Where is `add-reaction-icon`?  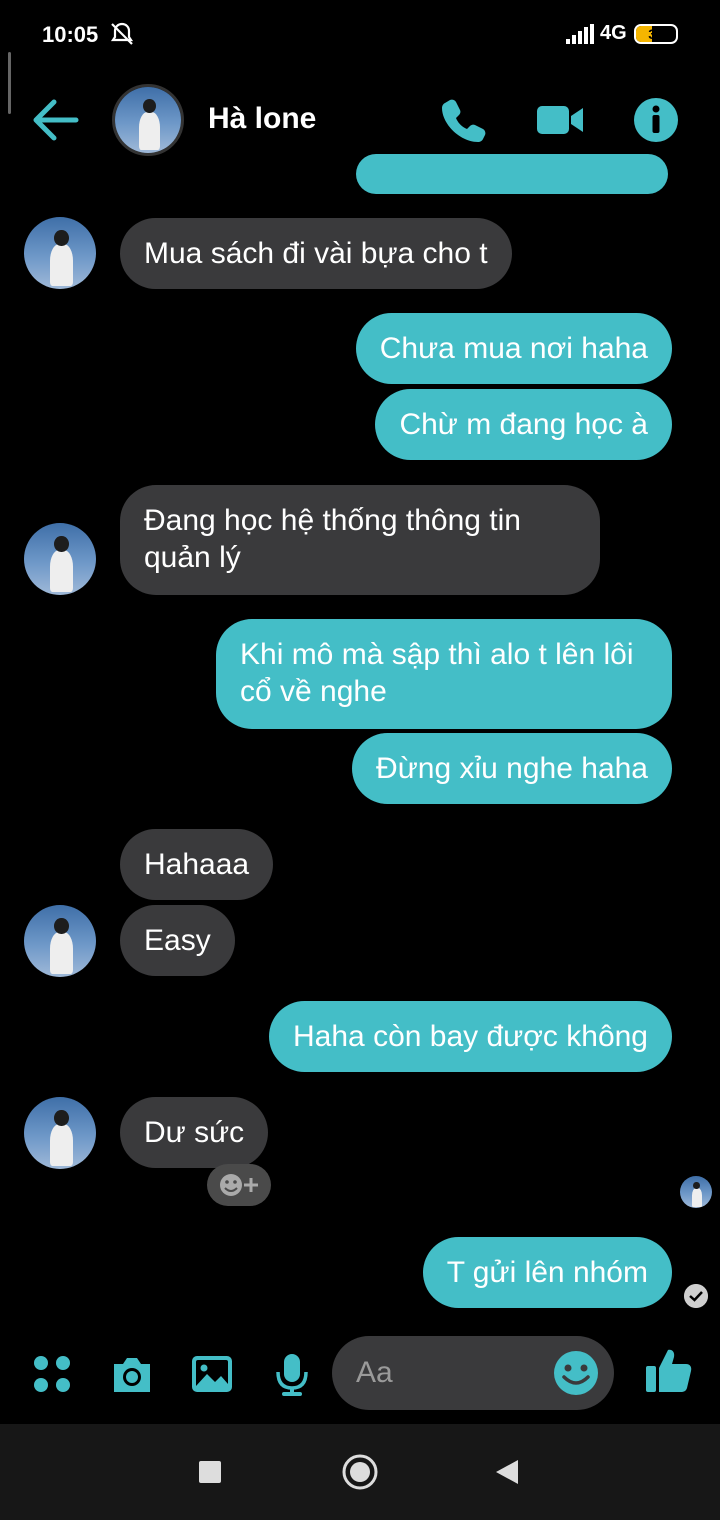 add-reaction-icon is located at coordinates (239, 1185).